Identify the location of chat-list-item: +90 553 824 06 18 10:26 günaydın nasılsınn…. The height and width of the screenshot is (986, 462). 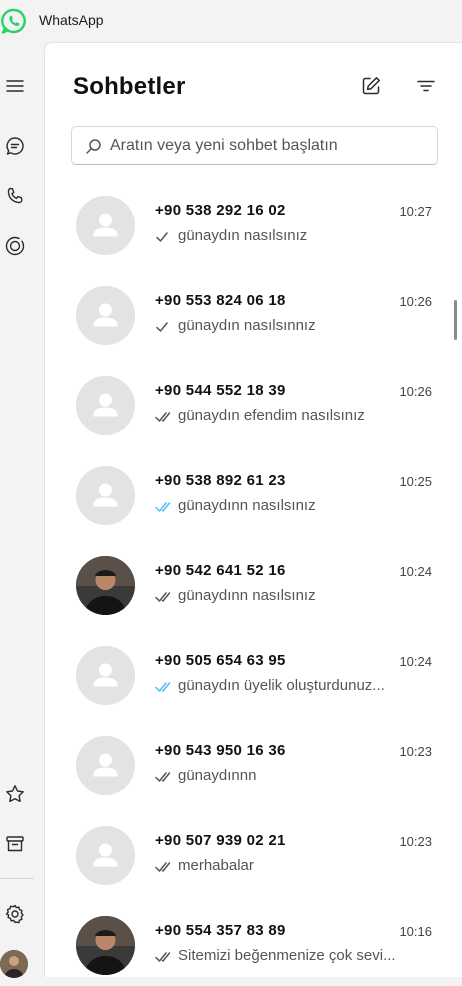
(251, 311).